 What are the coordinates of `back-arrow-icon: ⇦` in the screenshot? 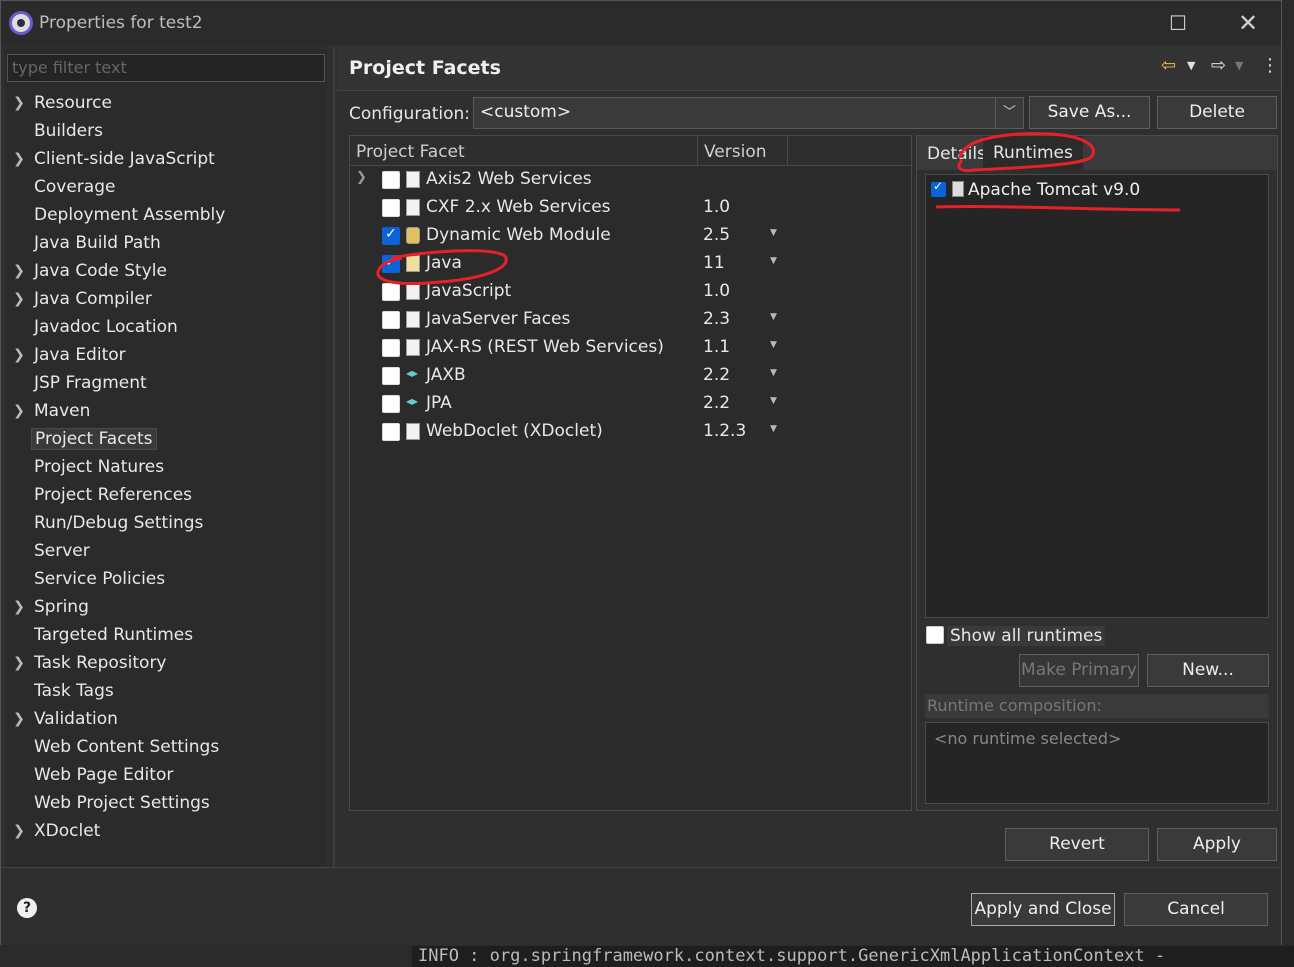 It's located at (1168, 65).